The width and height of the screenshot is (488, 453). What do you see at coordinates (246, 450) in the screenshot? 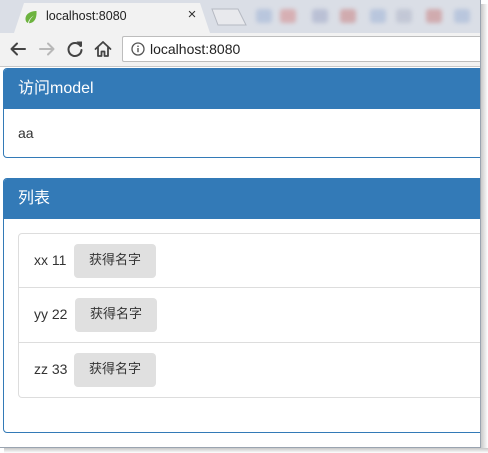
I see `window-shadow-bottom` at bounding box center [246, 450].